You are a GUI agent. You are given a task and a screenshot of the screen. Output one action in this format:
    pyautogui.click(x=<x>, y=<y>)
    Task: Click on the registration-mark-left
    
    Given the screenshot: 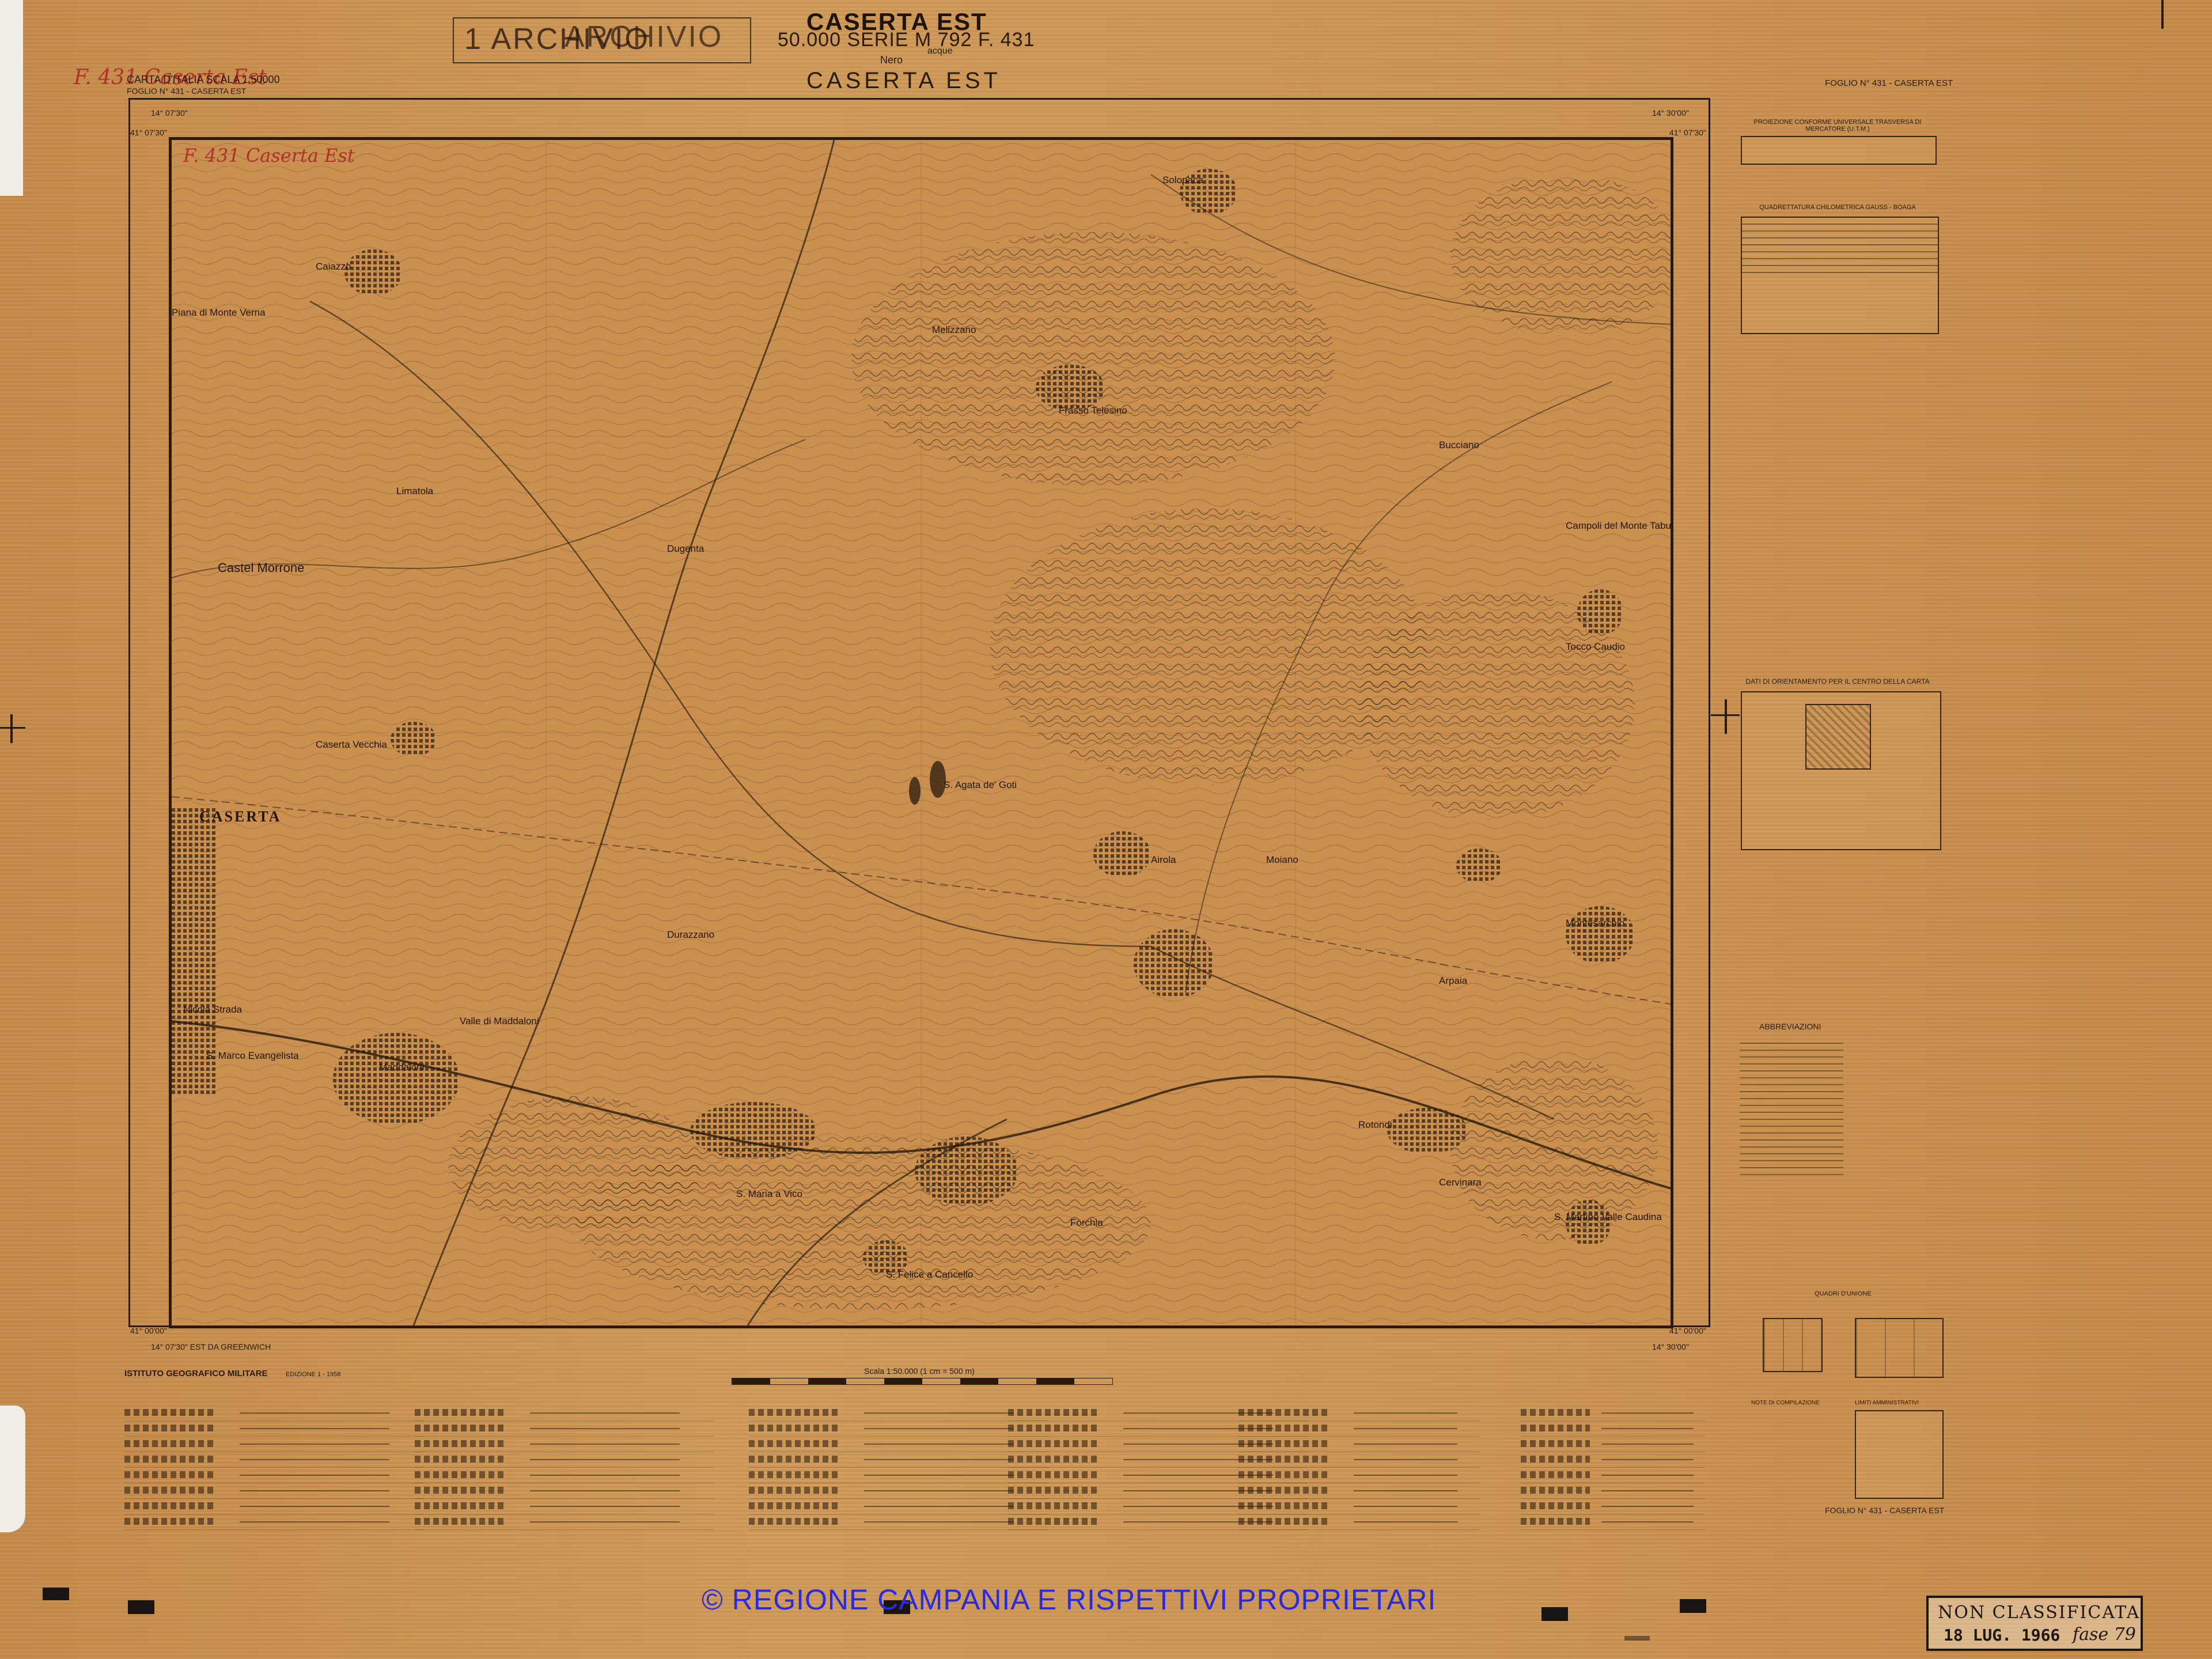 What is the action you would take?
    pyautogui.click(x=11, y=728)
    